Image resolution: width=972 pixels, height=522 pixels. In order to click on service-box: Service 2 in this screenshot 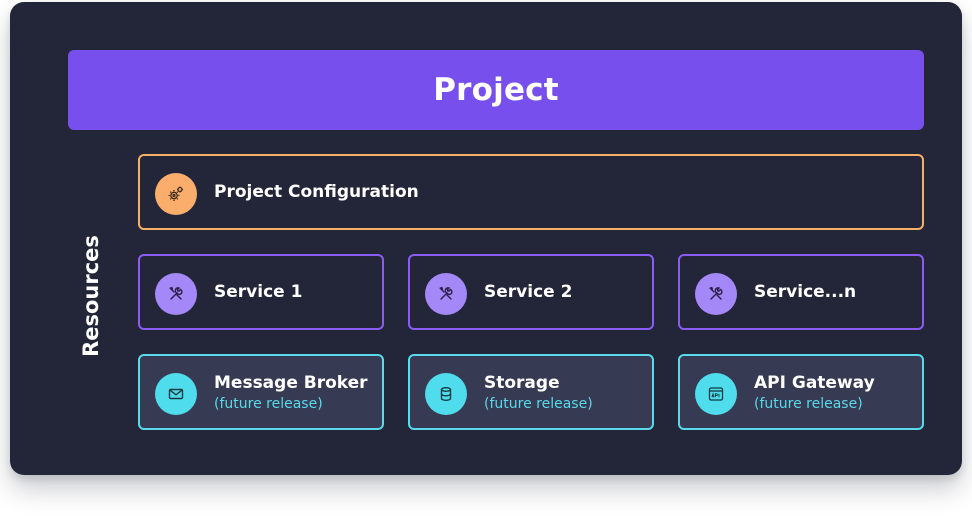, I will do `click(531, 292)`.